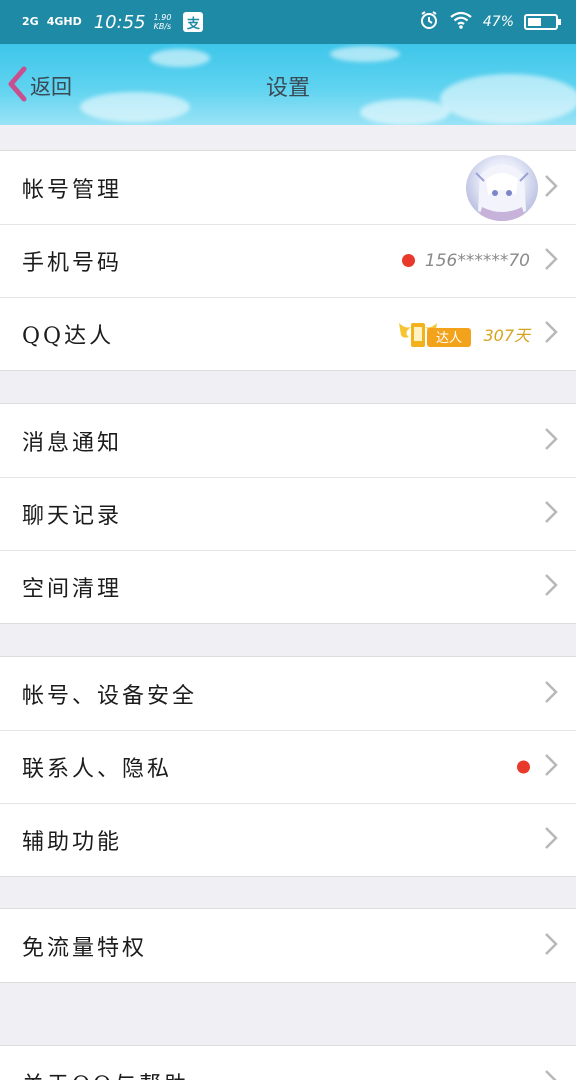 Image resolution: width=576 pixels, height=1080 pixels. Describe the element at coordinates (72, 516) in the screenshot. I see `row-label: 聊天记录` at that location.